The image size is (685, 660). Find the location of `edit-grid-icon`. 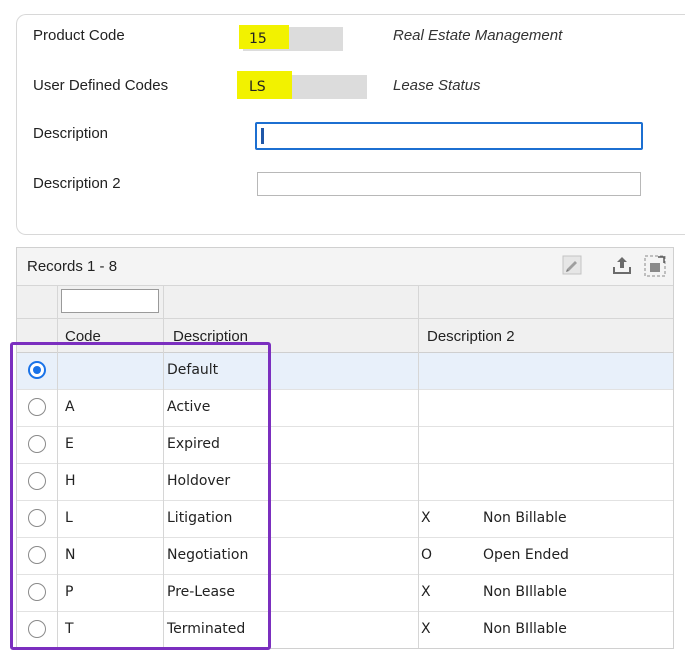

edit-grid-icon is located at coordinates (572, 265).